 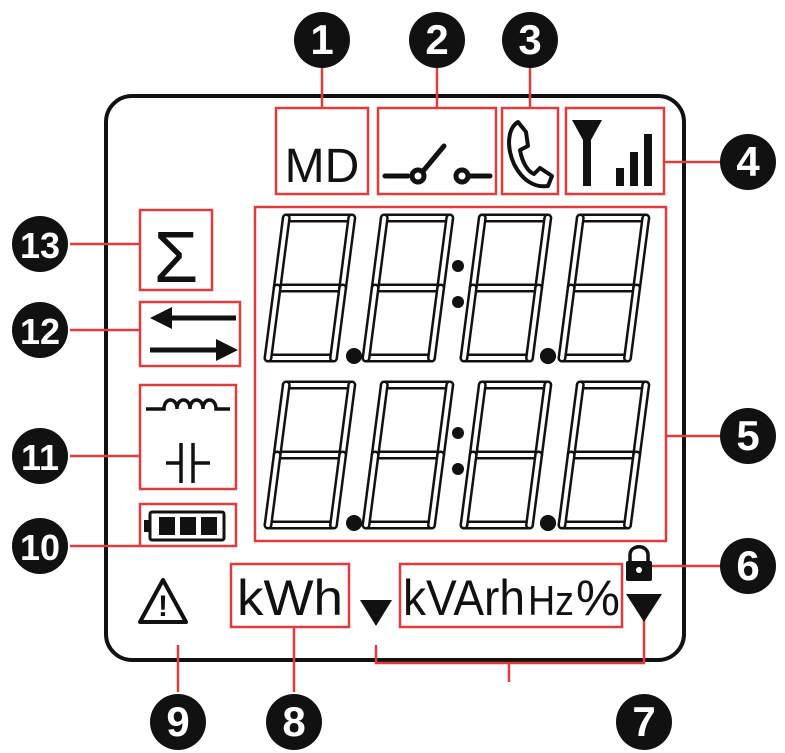 What do you see at coordinates (747, 435) in the screenshot?
I see `callout-number: 5` at bounding box center [747, 435].